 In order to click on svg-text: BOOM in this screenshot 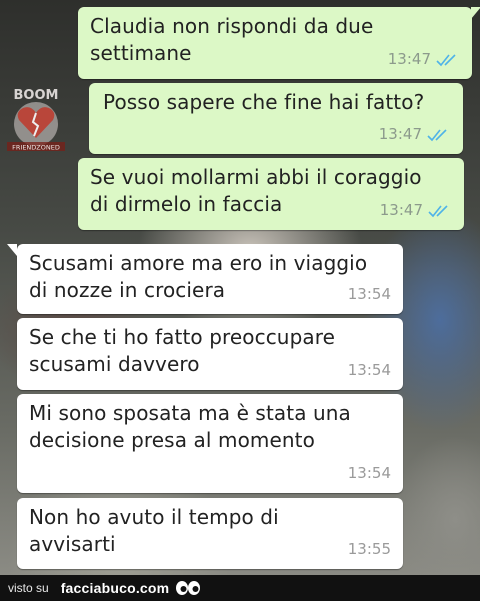, I will do `click(36, 95)`.